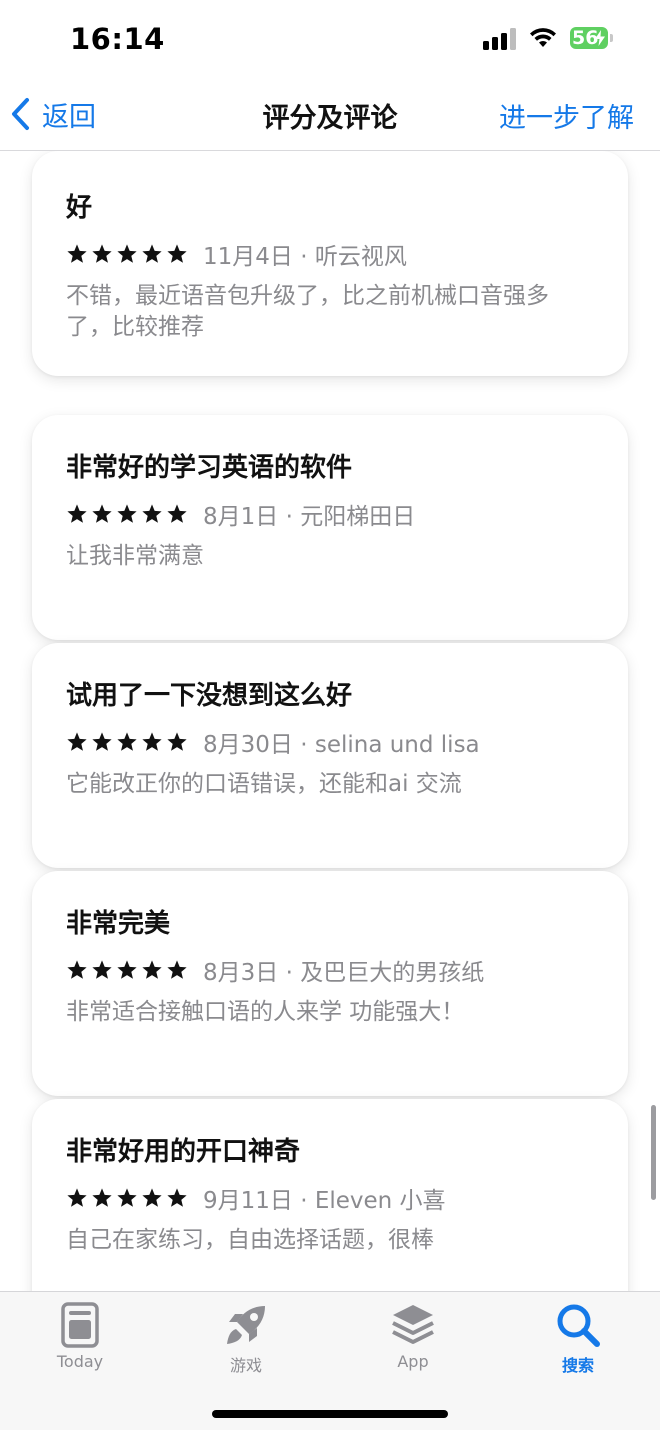  What do you see at coordinates (413, 1361) in the screenshot?
I see `tab-label: App` at bounding box center [413, 1361].